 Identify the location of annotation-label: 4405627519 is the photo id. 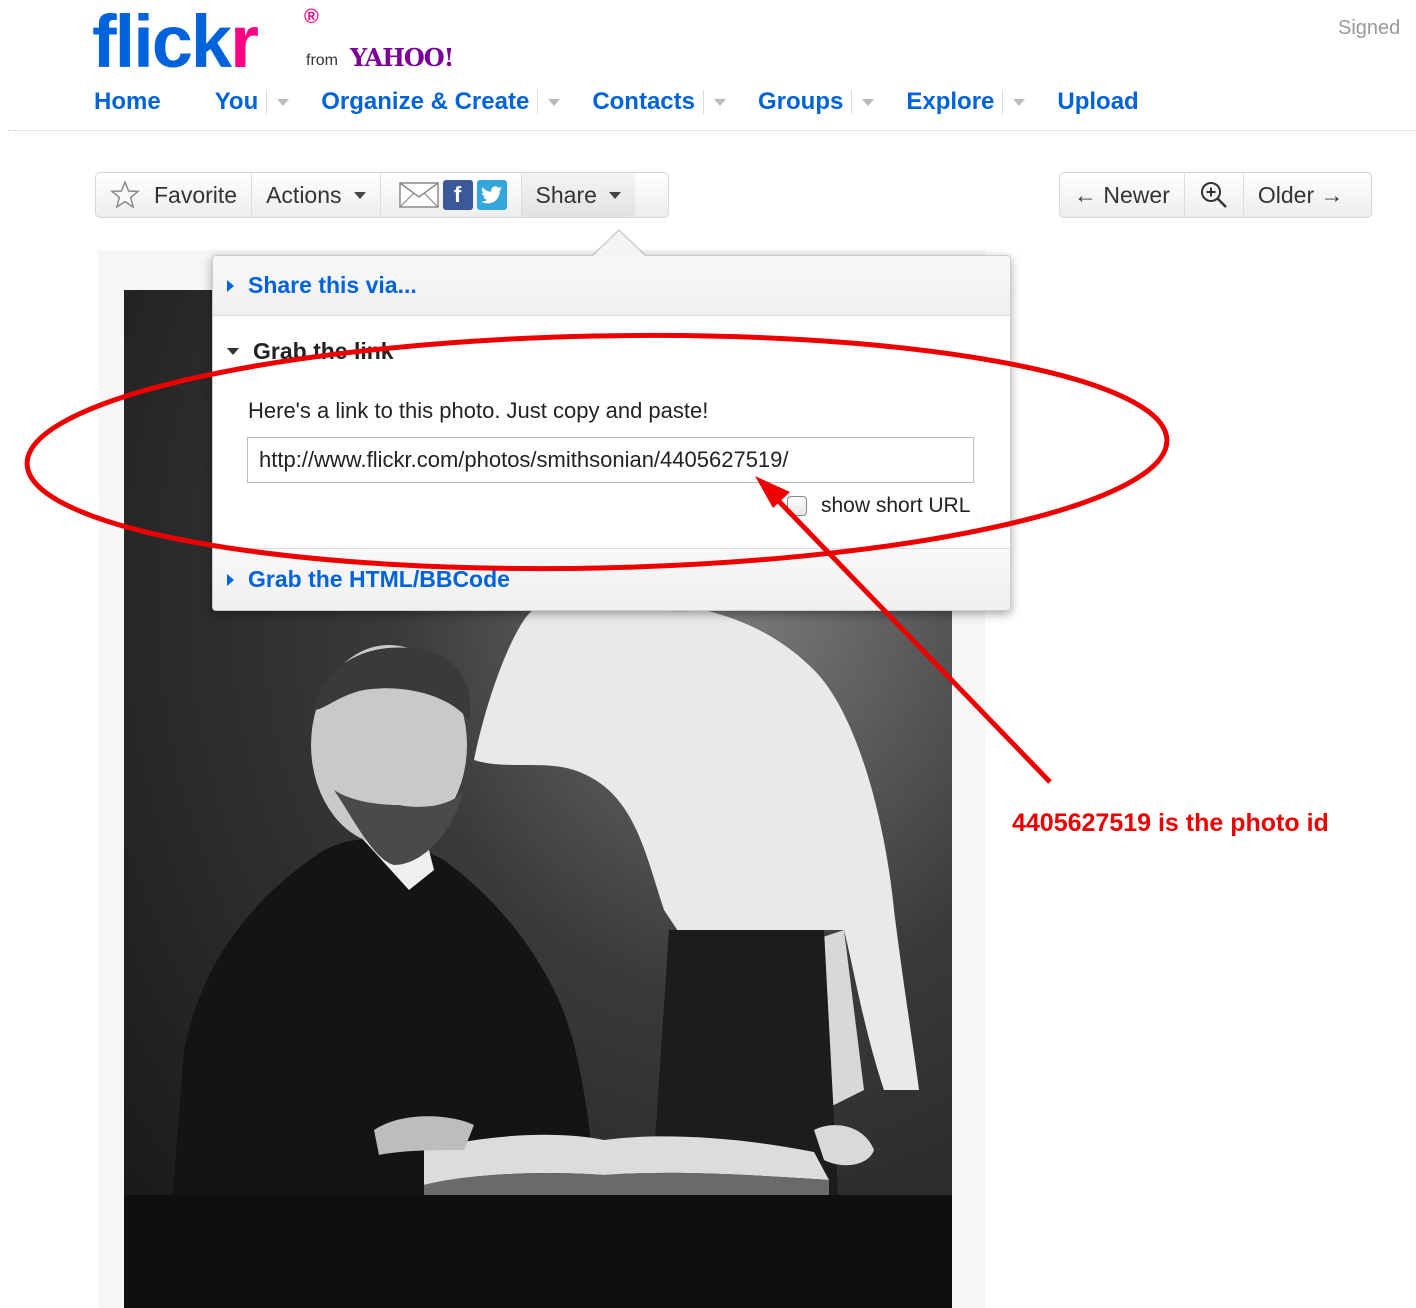
(1170, 823).